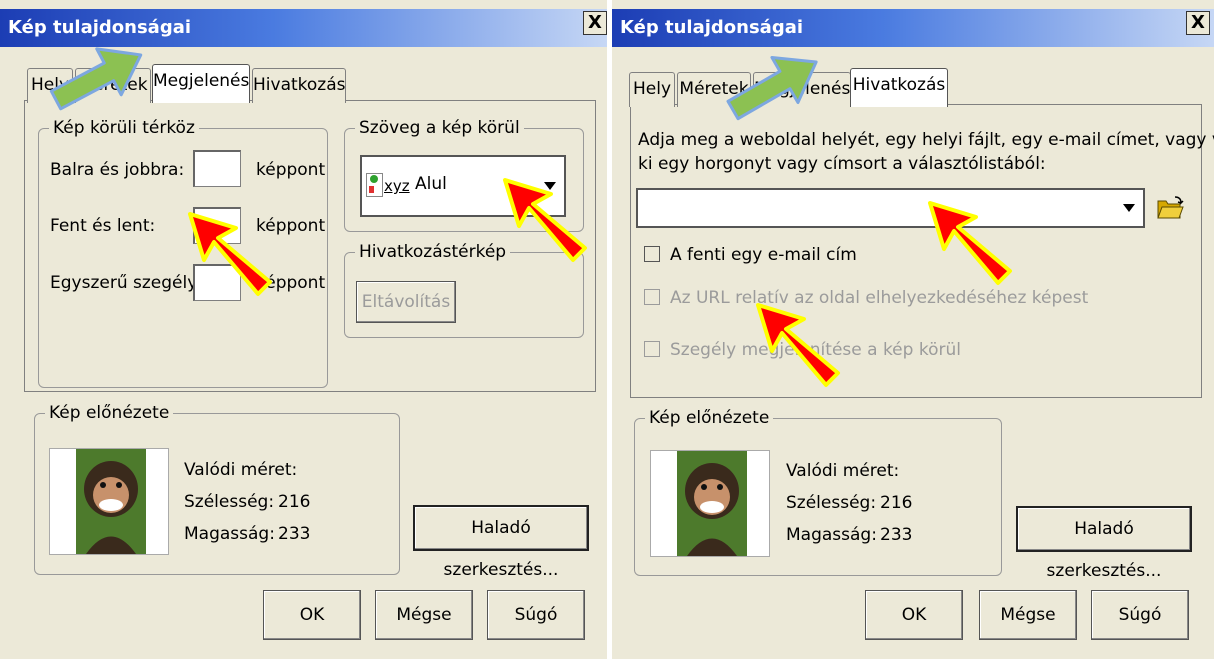 The image size is (1214, 659). I want to click on horizontal-spacing-unit: képpont, so click(291, 170).